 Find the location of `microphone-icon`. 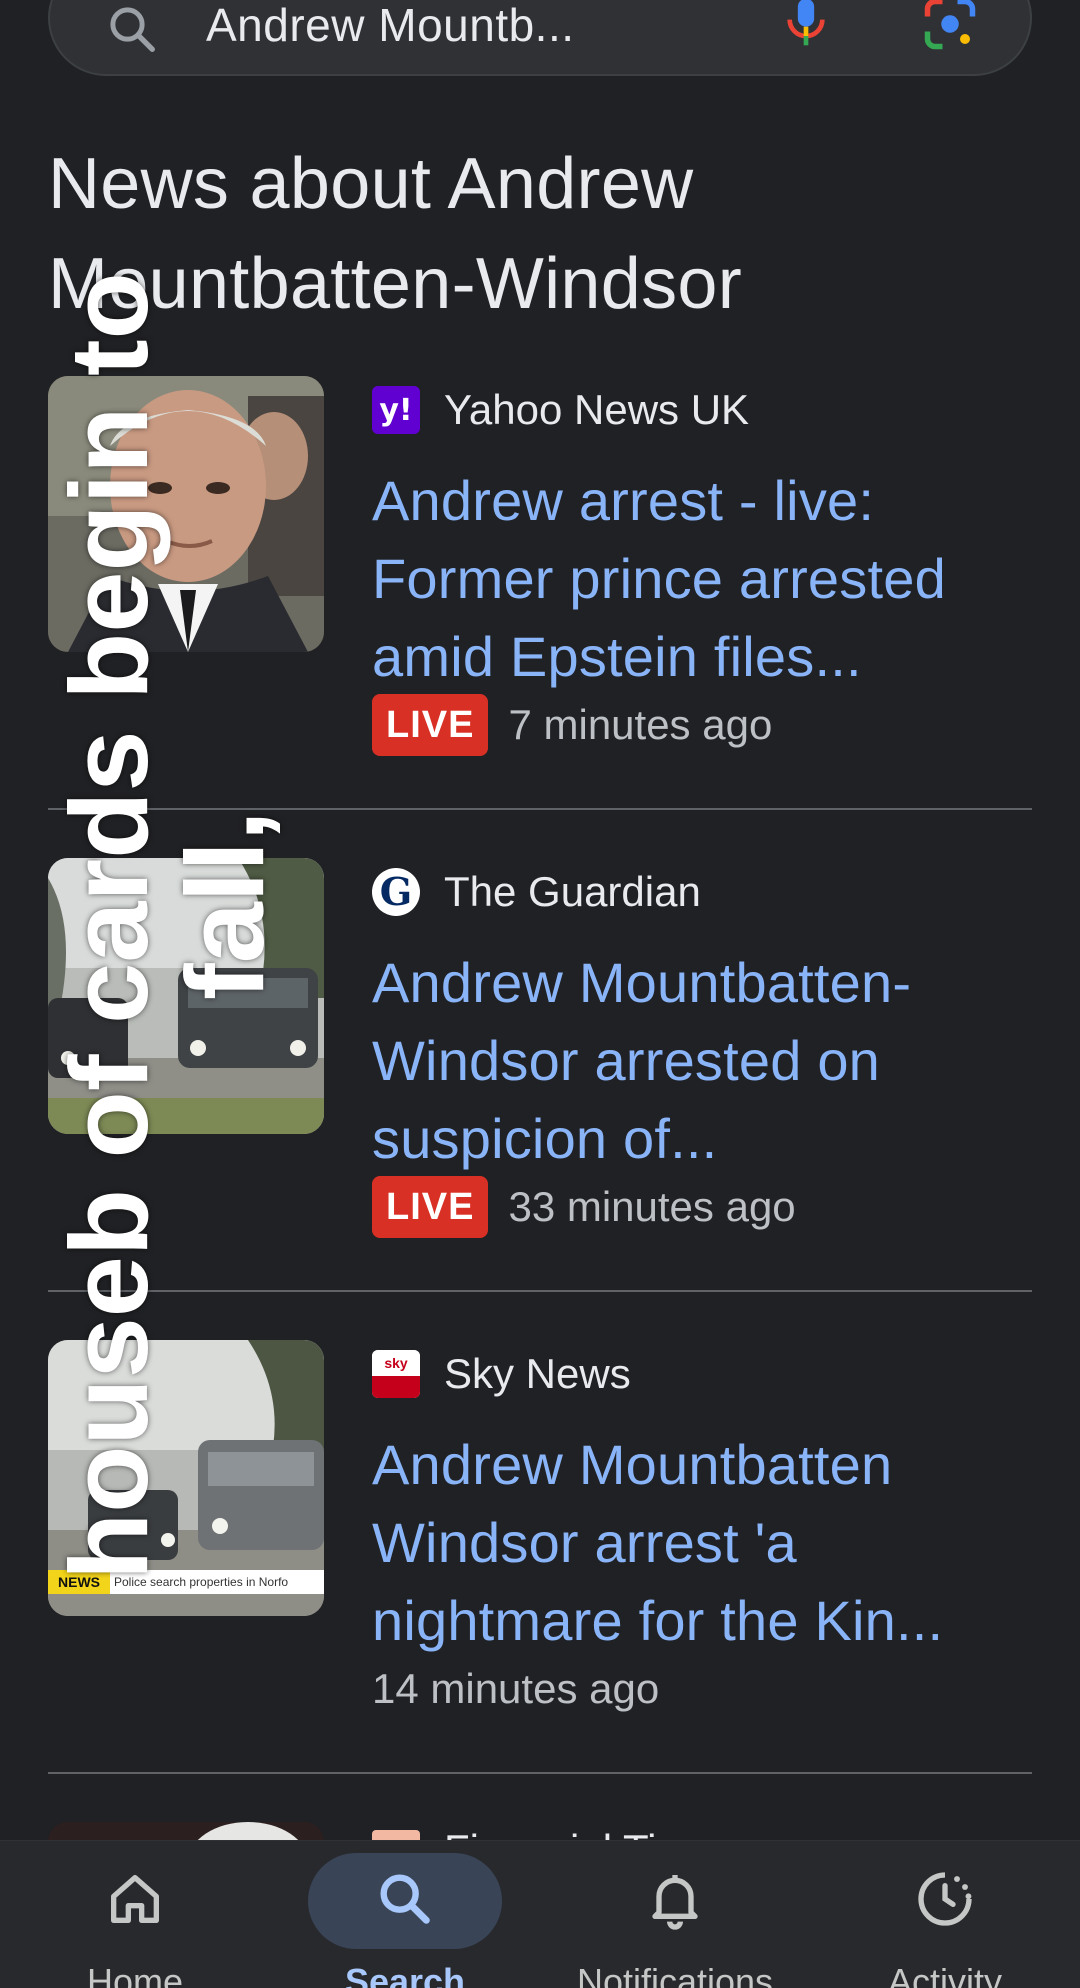

microphone-icon is located at coordinates (806, 25).